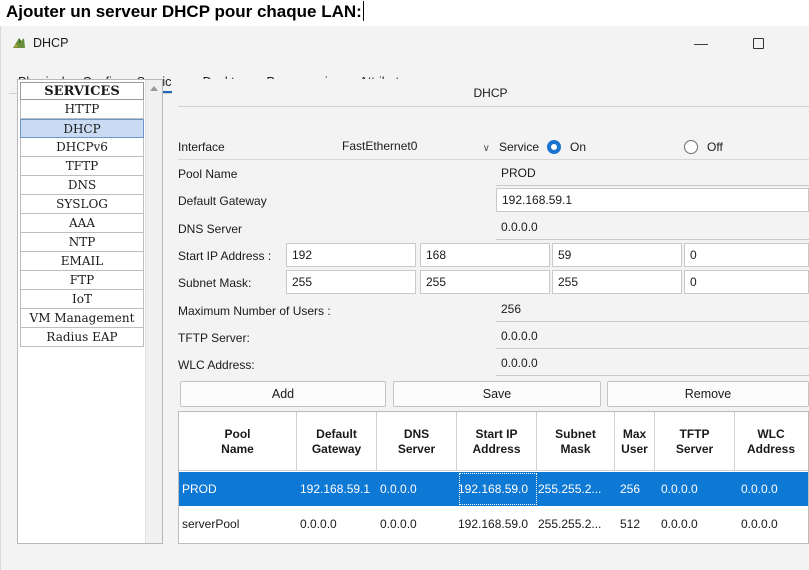 This screenshot has height=570, width=809. Describe the element at coordinates (691, 147) in the screenshot. I see `service-off-radio` at that location.